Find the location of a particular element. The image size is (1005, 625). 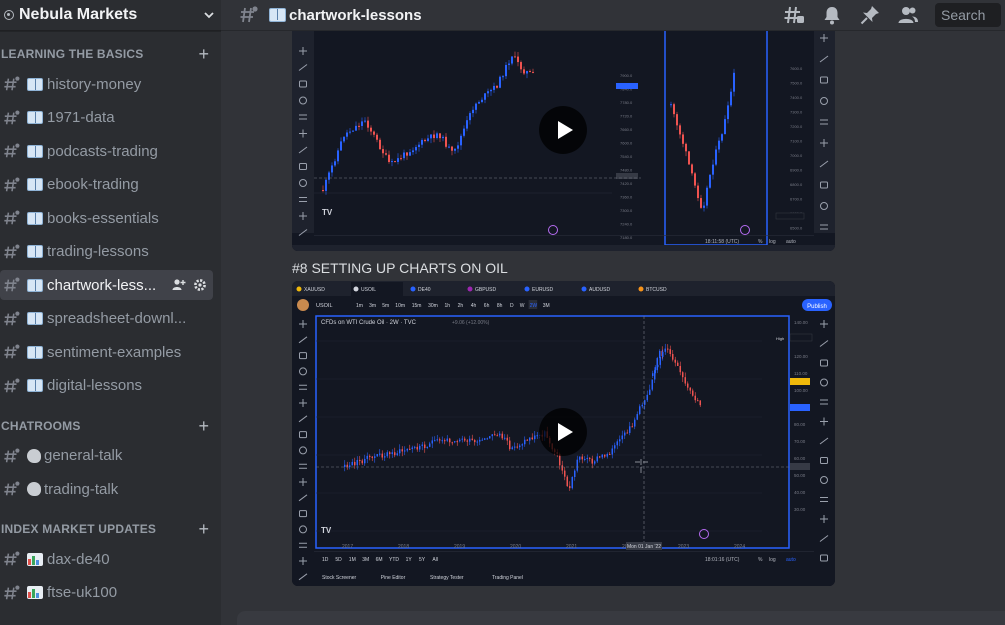

category-chatrooms: CHATROOMS + is located at coordinates (110, 426).